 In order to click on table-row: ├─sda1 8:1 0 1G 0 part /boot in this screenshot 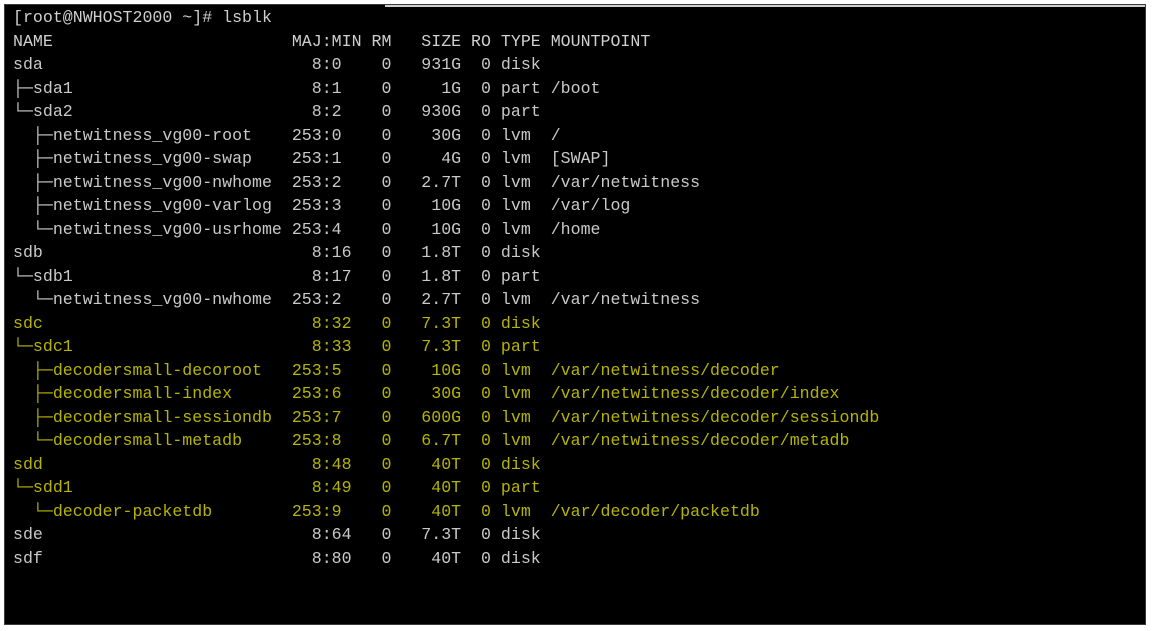, I will do `click(307, 88)`.